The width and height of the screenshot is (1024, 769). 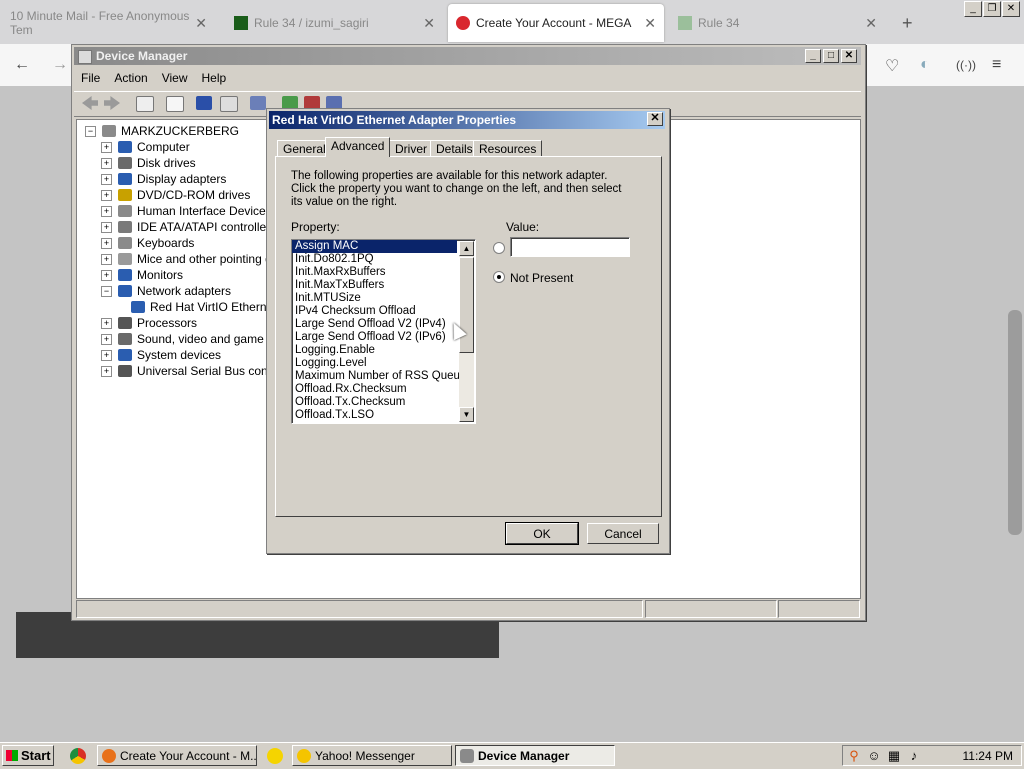 What do you see at coordinates (78, 756) in the screenshot?
I see `chrome-icon` at bounding box center [78, 756].